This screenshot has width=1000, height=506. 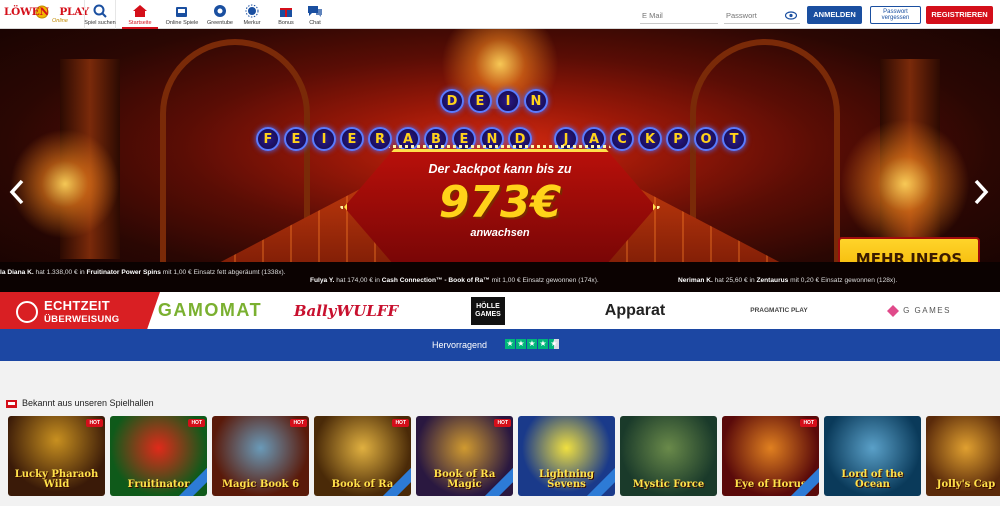 I want to click on chevron-right-icon, so click(x=981, y=192).